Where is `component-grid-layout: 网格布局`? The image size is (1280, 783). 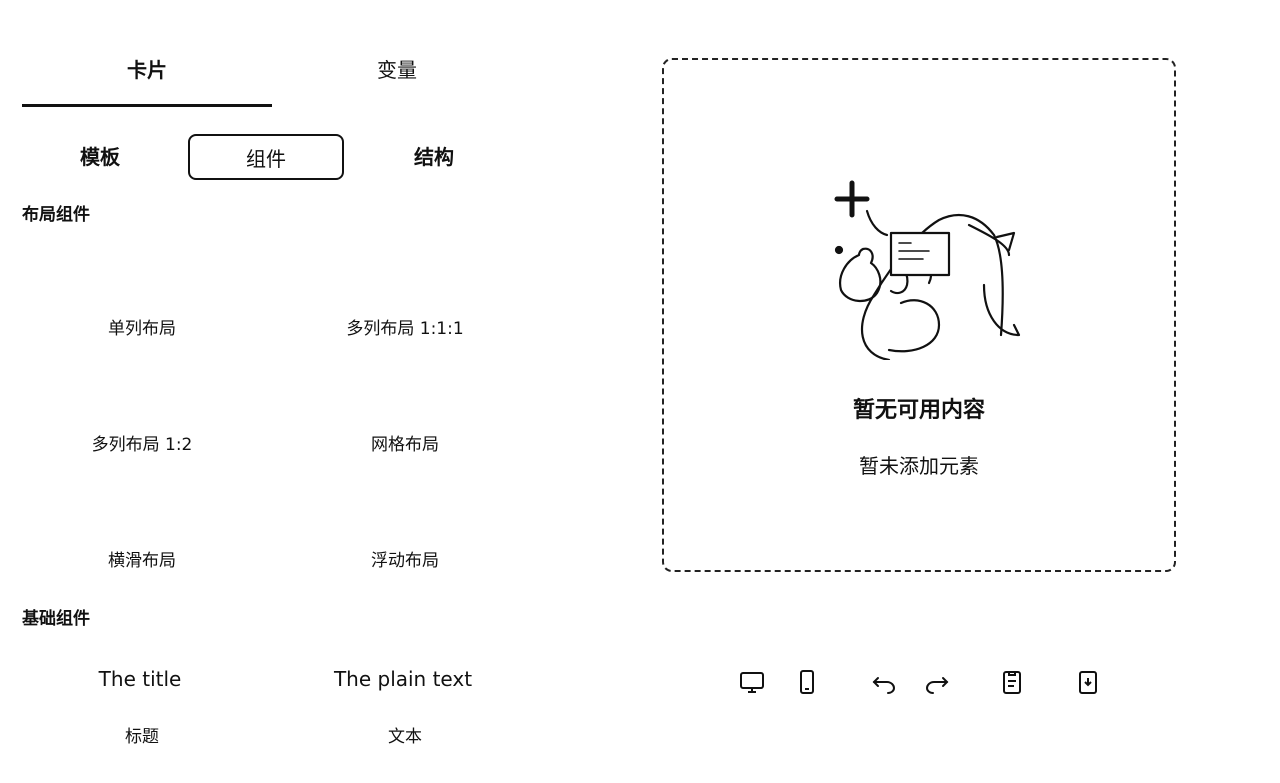 component-grid-layout: 网格布局 is located at coordinates (405, 445).